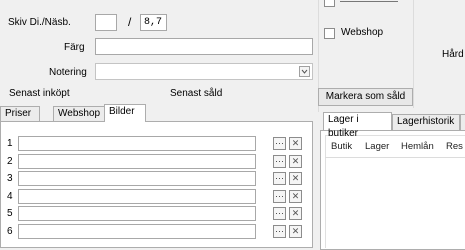 This screenshot has width=465, height=250. I want to click on webshop-checkbox, so click(329, 33).